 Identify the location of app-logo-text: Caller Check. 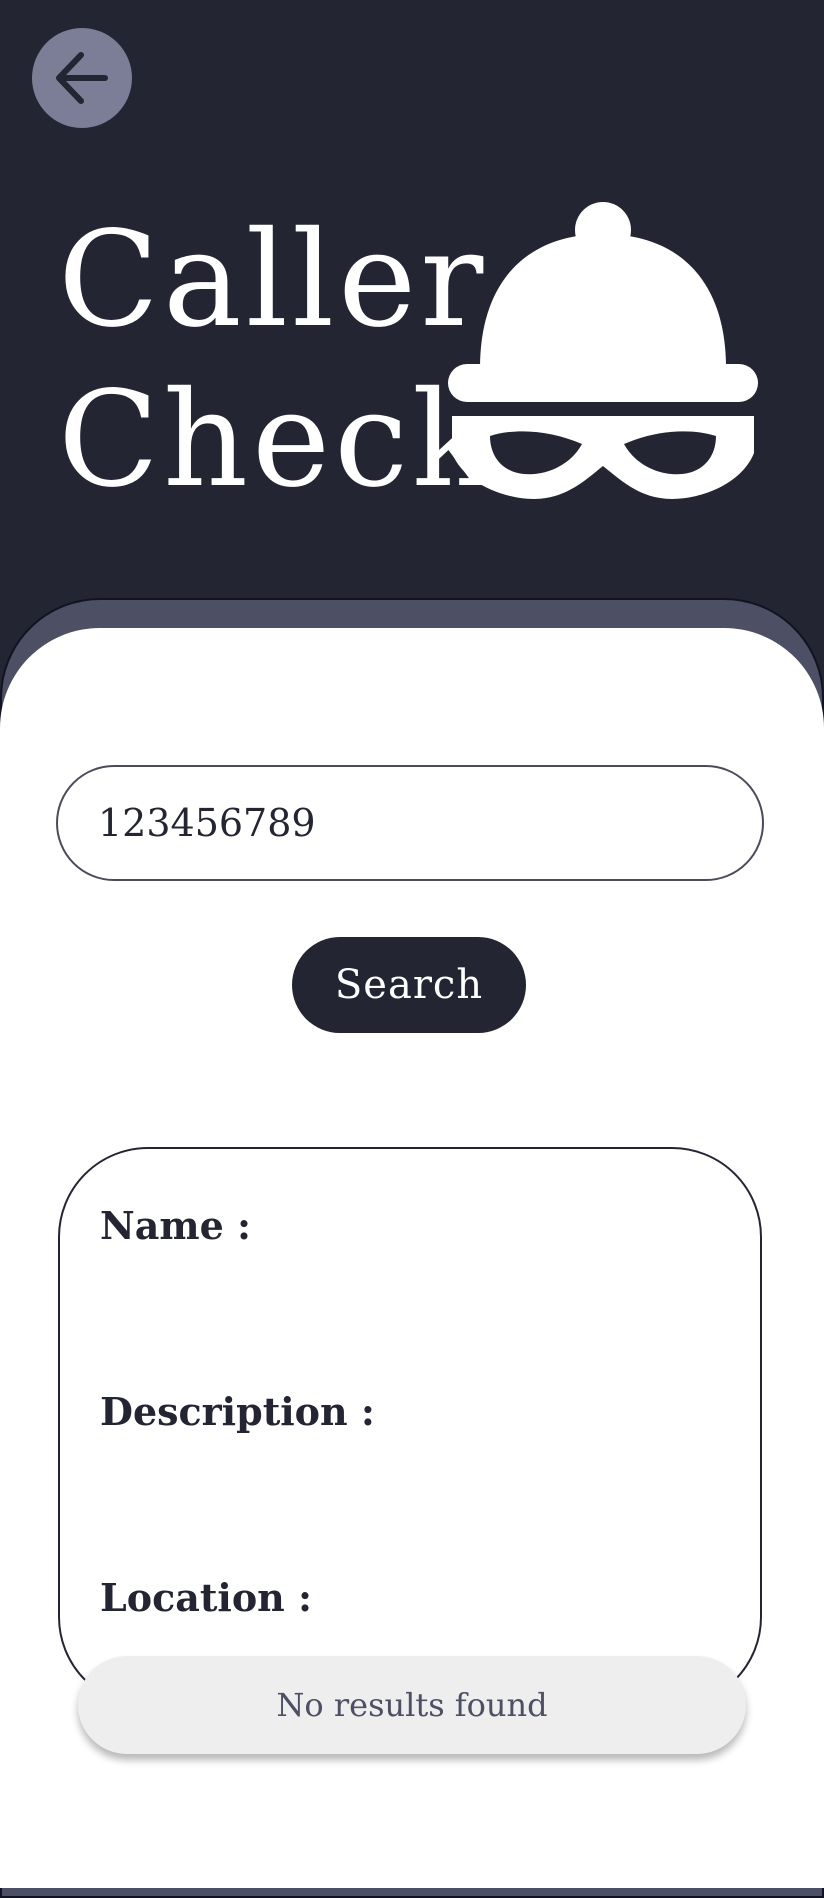
(277, 360).